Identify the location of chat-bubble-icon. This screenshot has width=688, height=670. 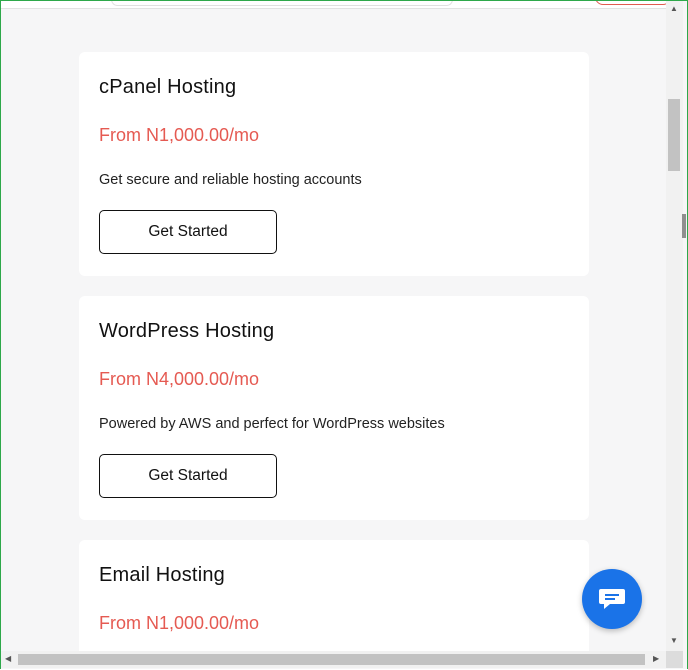
(612, 599).